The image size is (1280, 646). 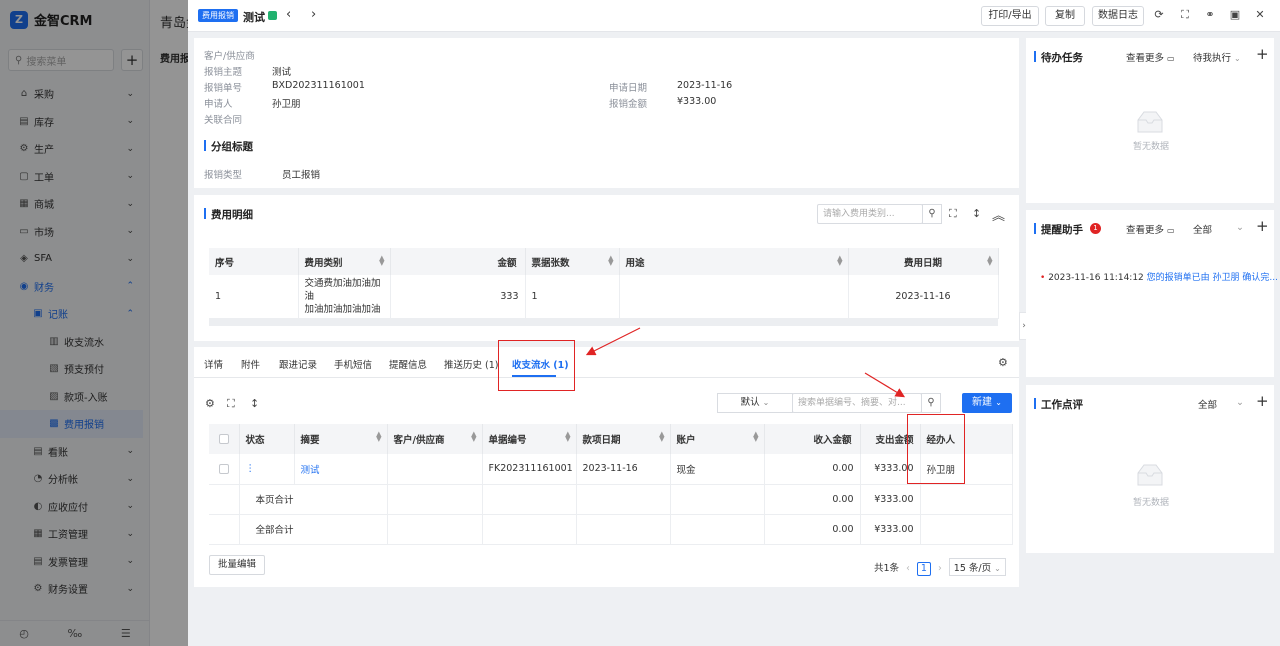 I want to click on tab-attachments: 附件, so click(x=250, y=364).